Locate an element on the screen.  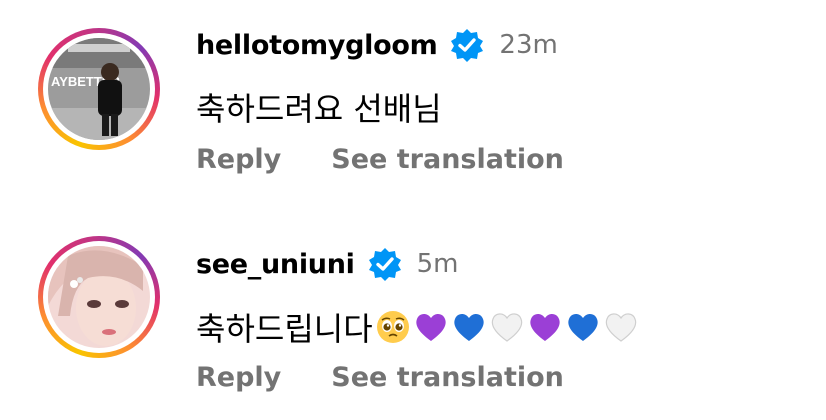
avatar-story-ring is located at coordinates (99, 297).